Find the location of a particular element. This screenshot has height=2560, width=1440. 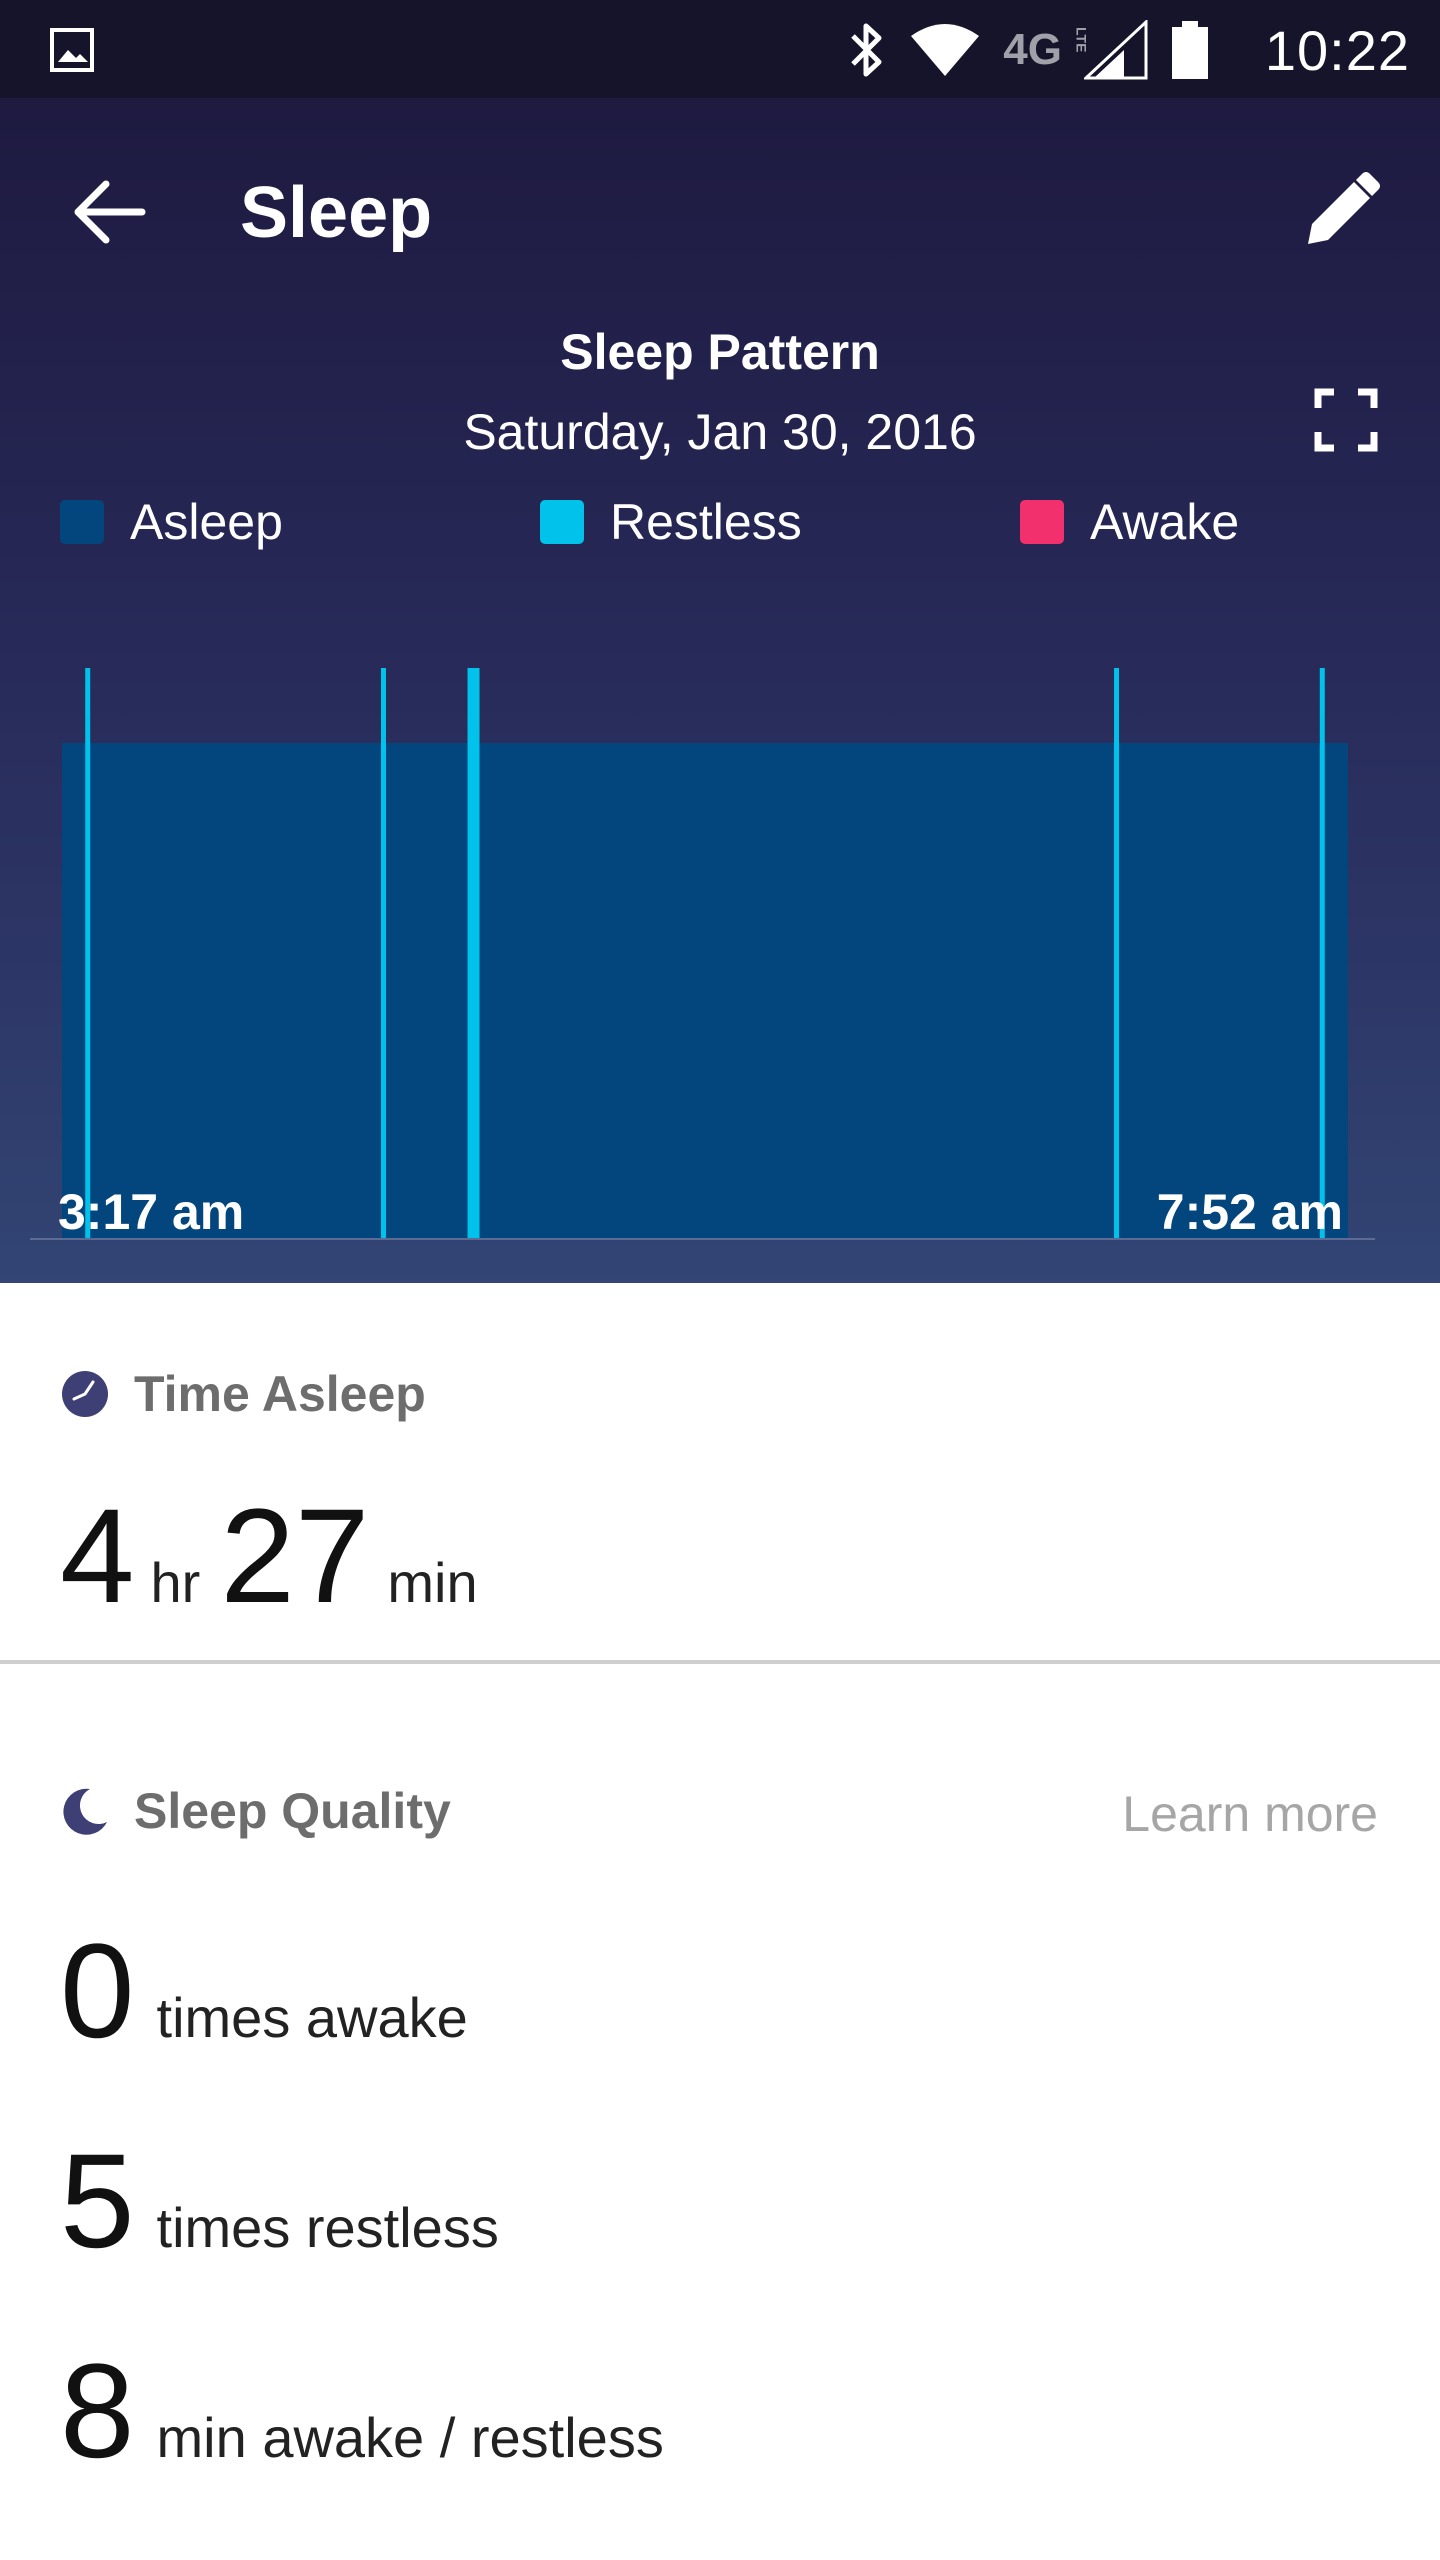

back-arrow-icon is located at coordinates (110, 212).